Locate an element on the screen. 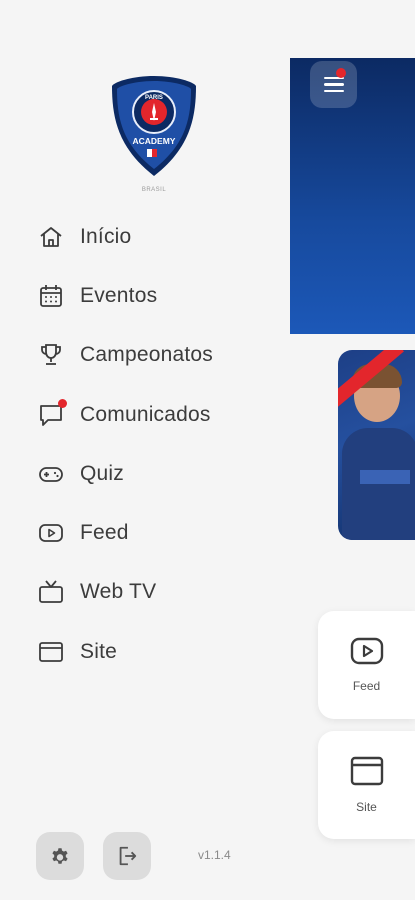 This screenshot has width=415, height=900. notification-badge is located at coordinates (62, 403).